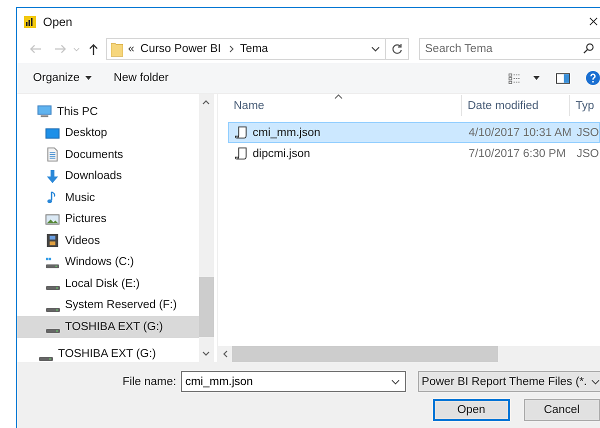  Describe the element at coordinates (293, 381) in the screenshot. I see `file-name-field: cmi_mm.json` at that location.